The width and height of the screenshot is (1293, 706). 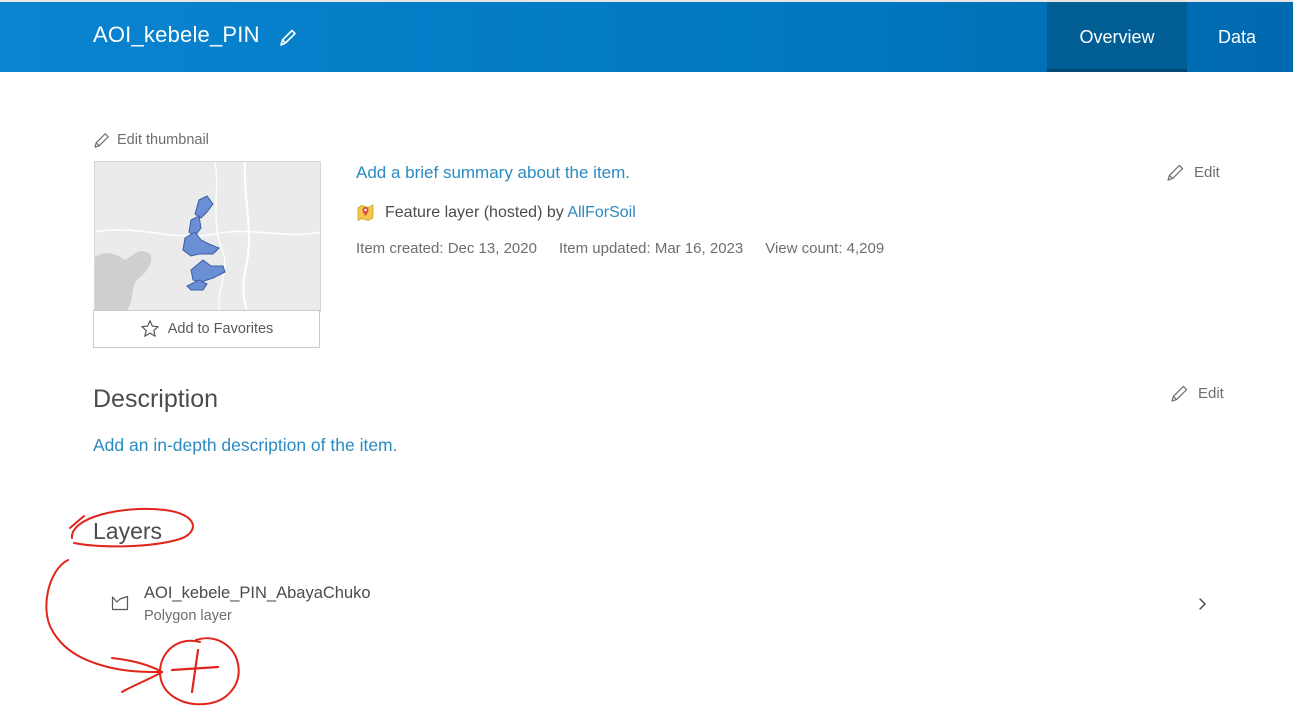 I want to click on view-count: View count: 4,209, so click(x=825, y=248).